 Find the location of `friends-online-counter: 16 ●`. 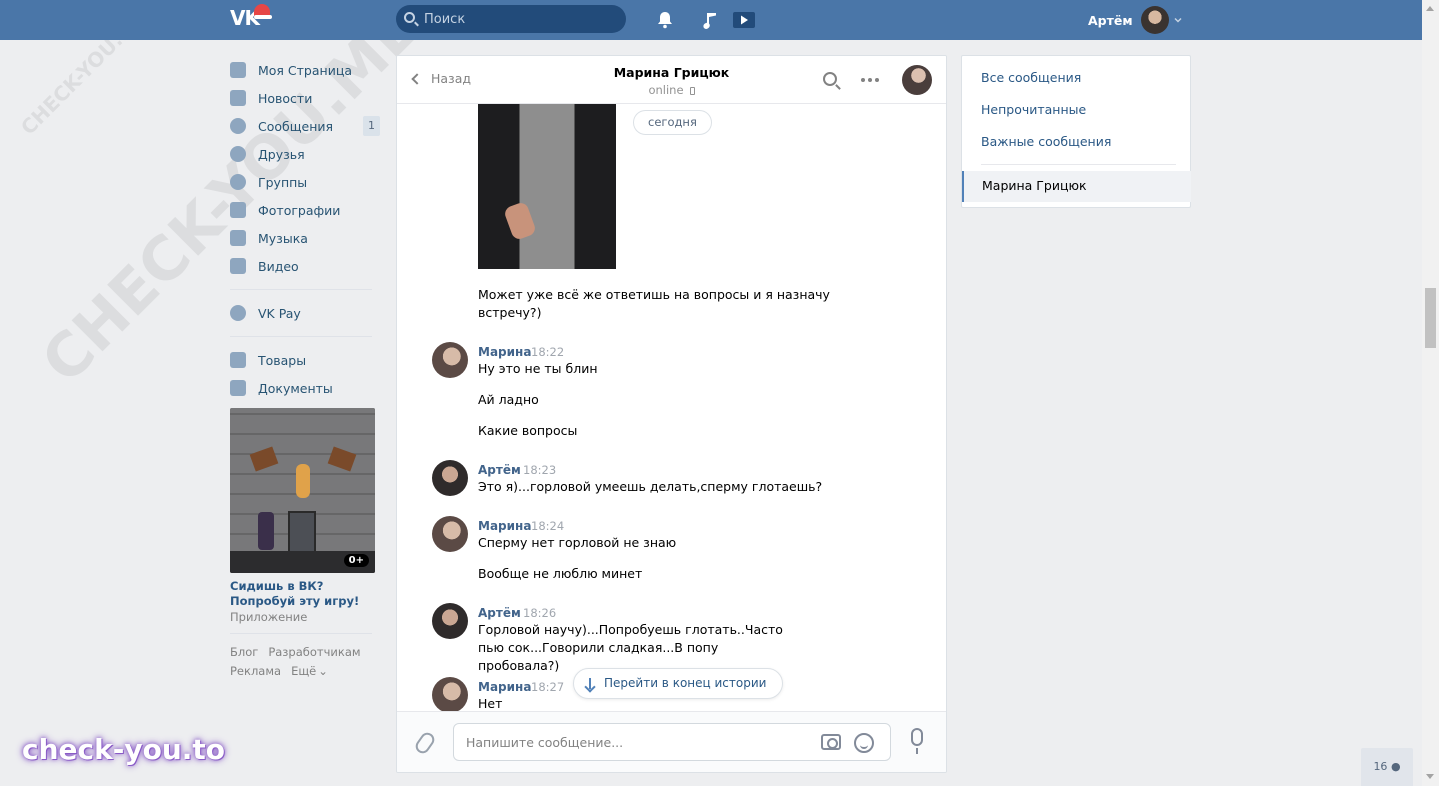

friends-online-counter: 16 ● is located at coordinates (1387, 767).